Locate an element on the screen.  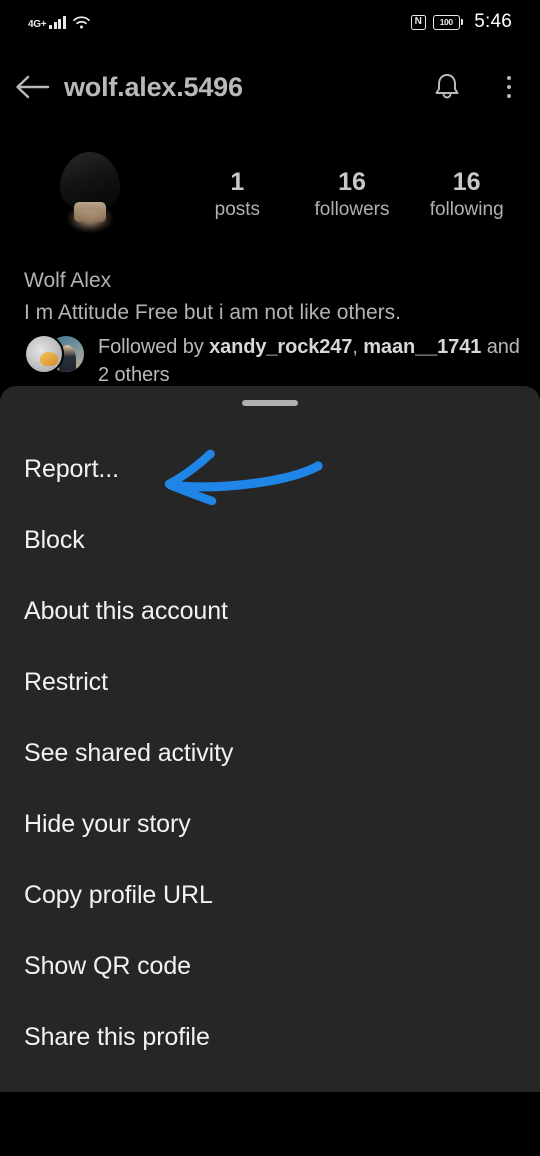
profile-summary: 1 posts 16 followers 16 following is located at coordinates (270, 196).